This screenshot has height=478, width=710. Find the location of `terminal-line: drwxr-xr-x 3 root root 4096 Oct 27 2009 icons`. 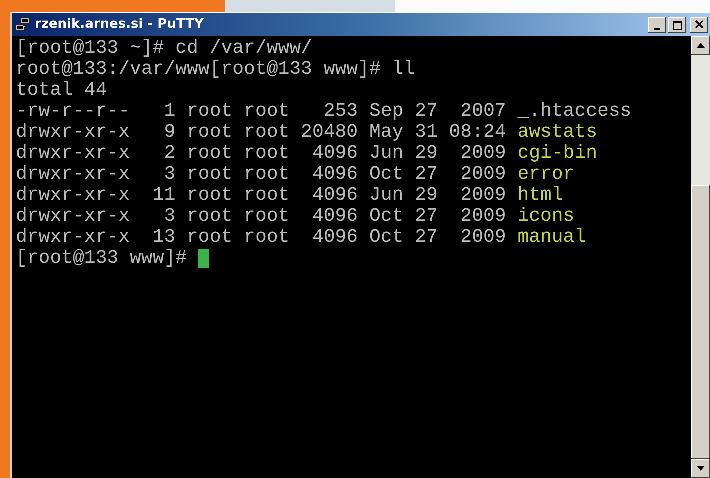

terminal-line: drwxr-xr-x 3 root root 4096 Oct 27 2009 icons is located at coordinates (296, 216).